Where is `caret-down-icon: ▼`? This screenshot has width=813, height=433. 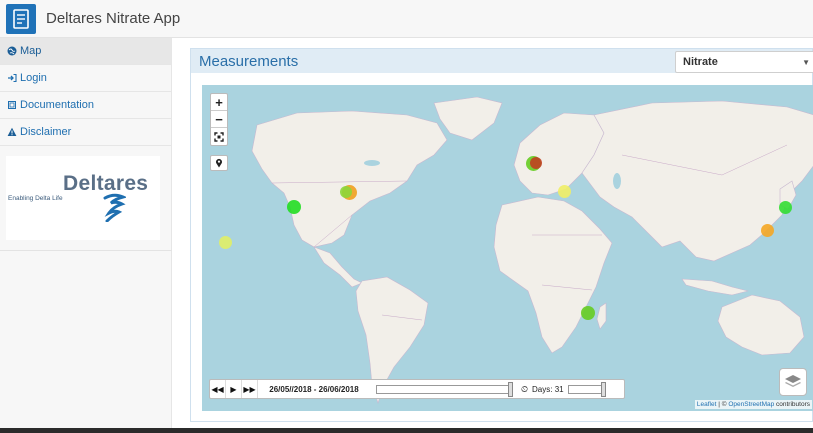
caret-down-icon: ▼ is located at coordinates (806, 62).